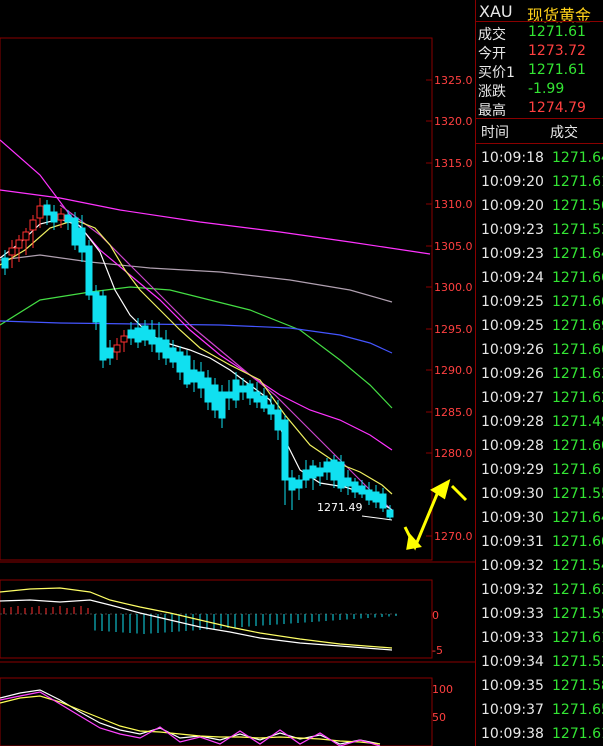 The image size is (603, 746). Describe the element at coordinates (539, 639) in the screenshot. I see `trade-row: 10:09:33 1271.61` at that location.